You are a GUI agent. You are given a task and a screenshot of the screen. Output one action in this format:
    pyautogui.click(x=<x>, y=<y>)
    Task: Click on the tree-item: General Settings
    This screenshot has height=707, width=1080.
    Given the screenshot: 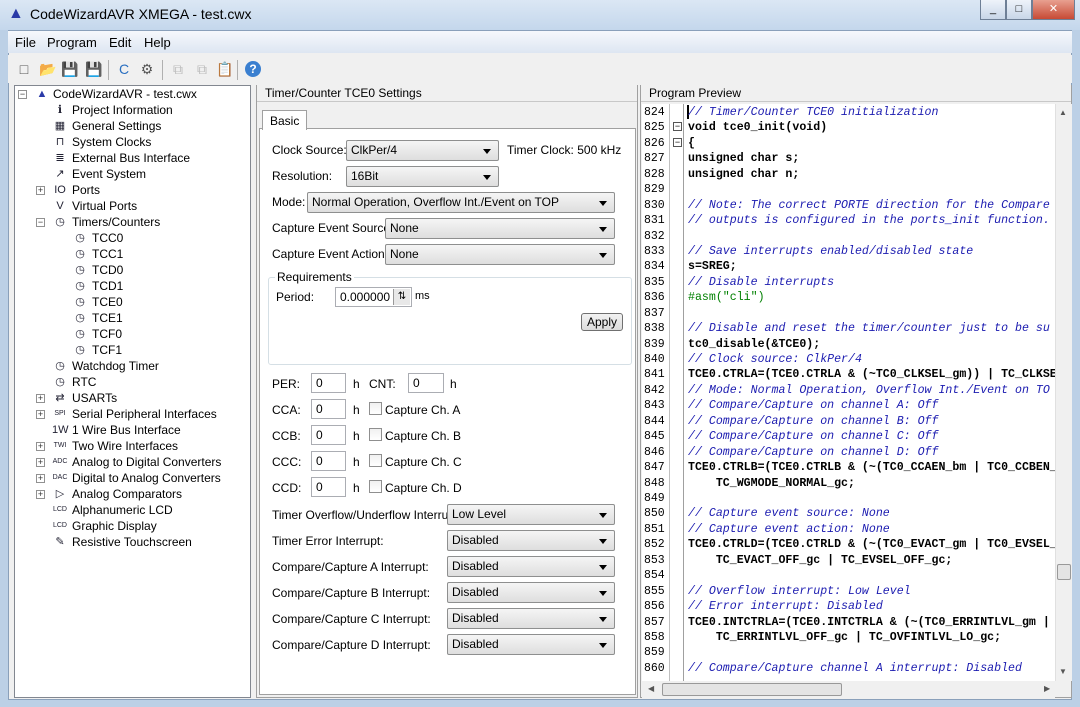 What is the action you would take?
    pyautogui.click(x=116, y=126)
    